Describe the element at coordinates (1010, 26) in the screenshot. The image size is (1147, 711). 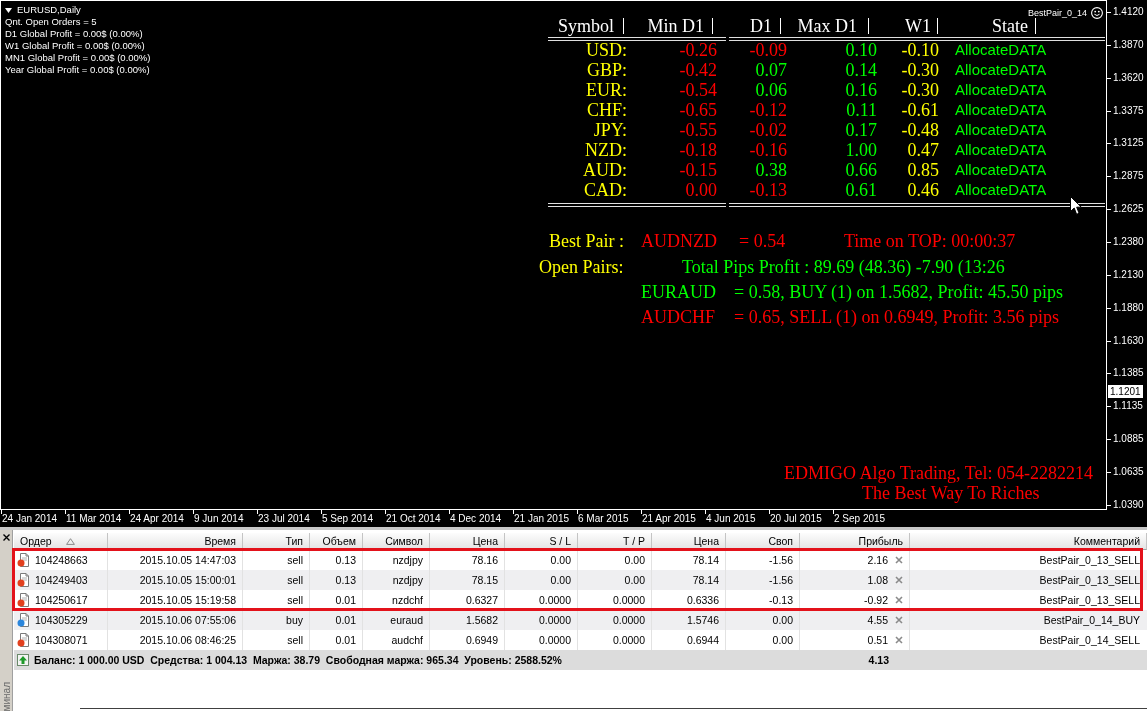
I see `column-header: State` at that location.